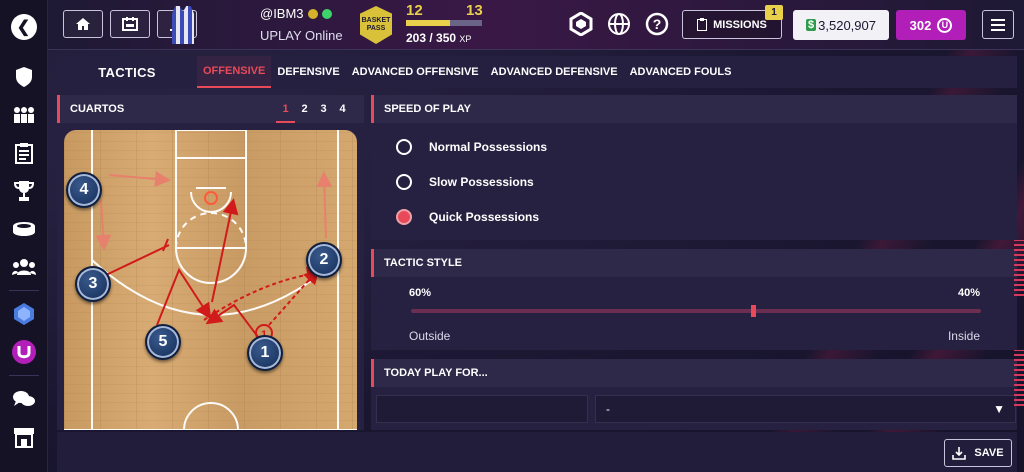 This screenshot has height=472, width=1024. Describe the element at coordinates (482, 409) in the screenshot. I see `today-player-field` at that location.